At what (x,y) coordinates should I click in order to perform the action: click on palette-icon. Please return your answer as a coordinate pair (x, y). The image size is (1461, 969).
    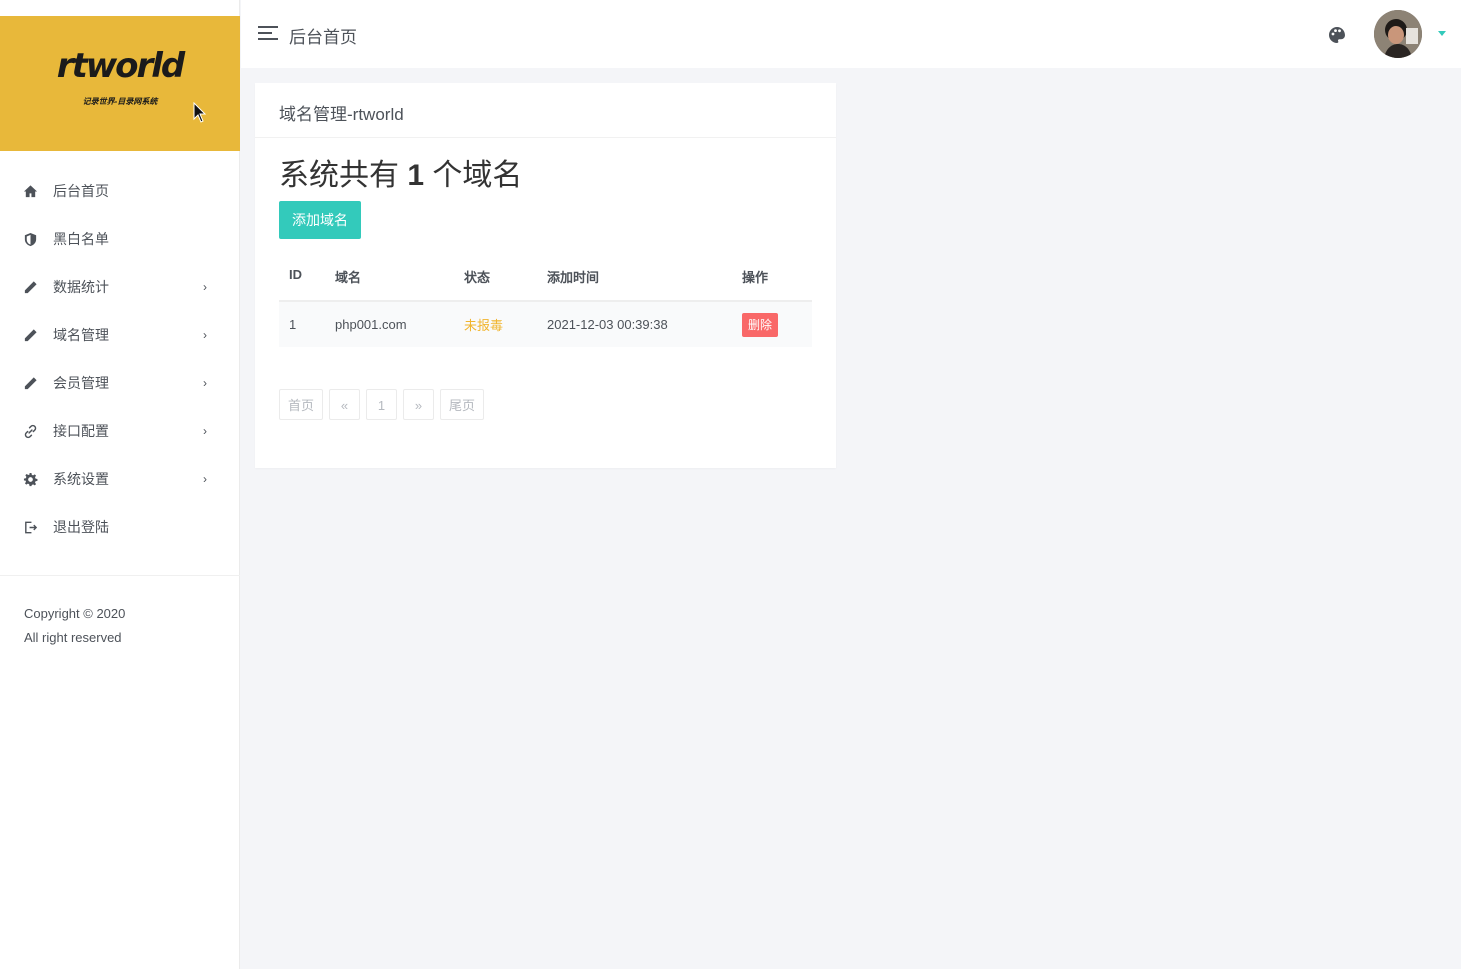
    Looking at the image, I should click on (1337, 35).